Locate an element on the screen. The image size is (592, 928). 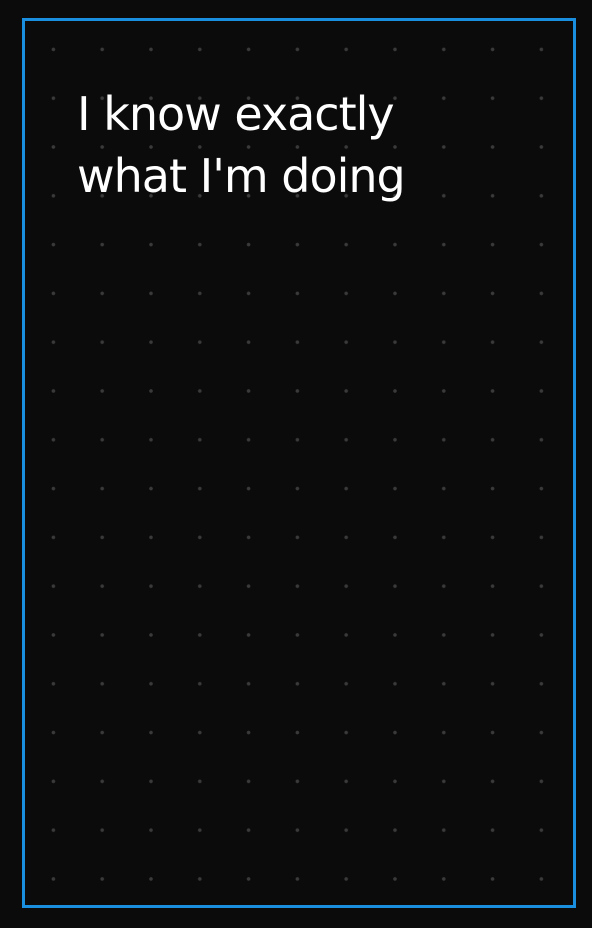
card-headline: I know exactly what I'm doing is located at coordinates (297, 145).